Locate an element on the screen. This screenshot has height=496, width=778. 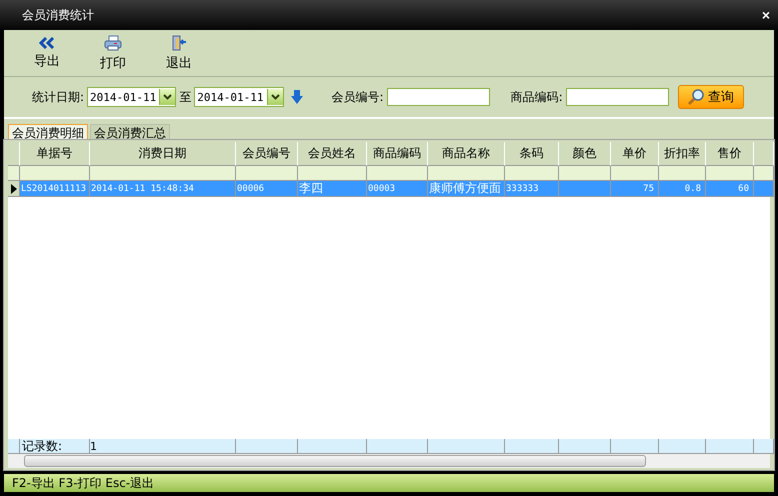
toolbar-button: 打印 is located at coordinates (113, 53).